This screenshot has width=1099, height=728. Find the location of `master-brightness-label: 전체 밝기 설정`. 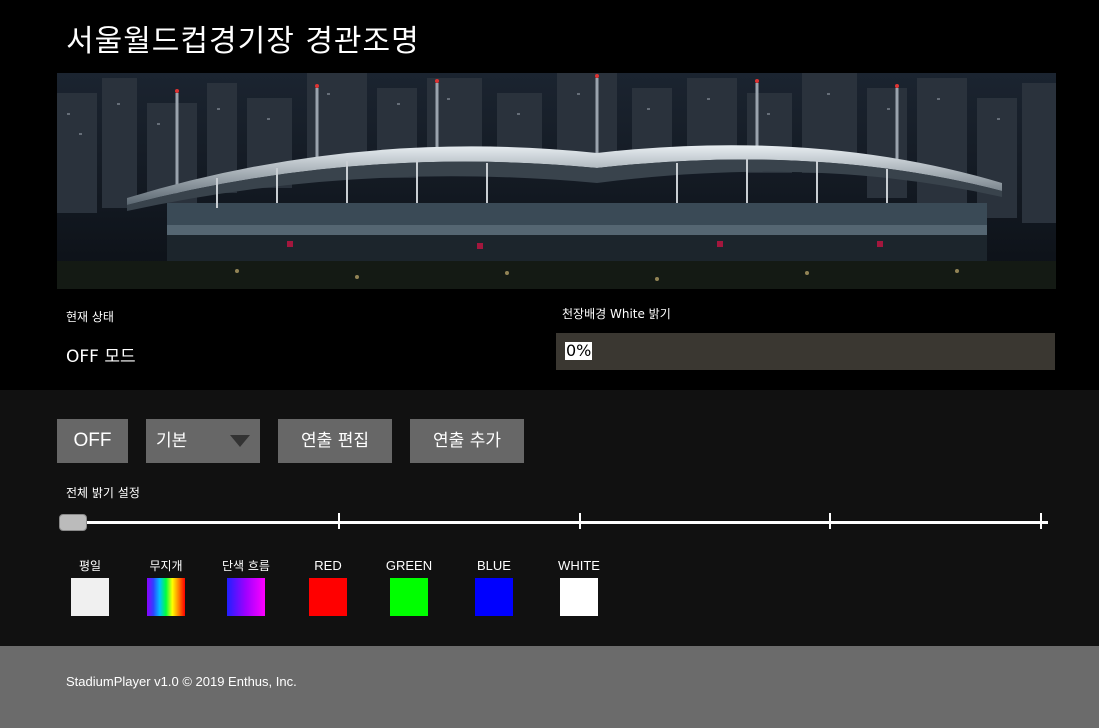

master-brightness-label: 전체 밝기 설정 is located at coordinates (103, 493).